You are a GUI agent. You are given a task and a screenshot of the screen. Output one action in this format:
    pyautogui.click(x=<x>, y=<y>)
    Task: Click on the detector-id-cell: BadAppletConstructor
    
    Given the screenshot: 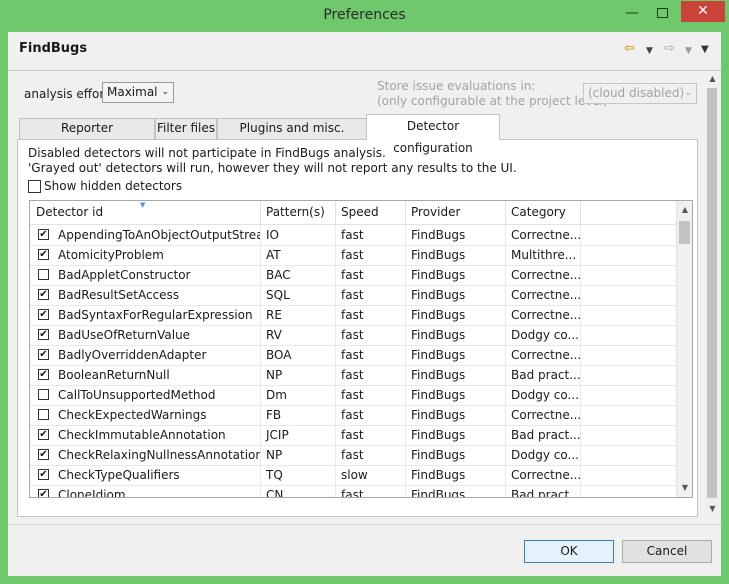 What is the action you would take?
    pyautogui.click(x=145, y=275)
    